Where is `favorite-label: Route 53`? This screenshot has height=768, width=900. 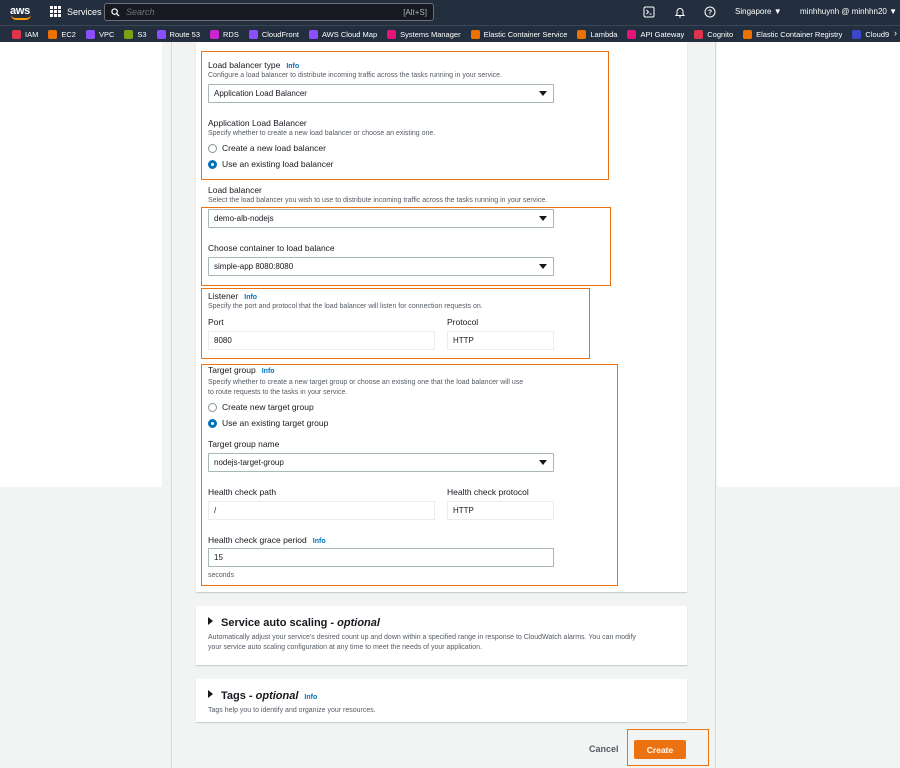 favorite-label: Route 53 is located at coordinates (184, 34).